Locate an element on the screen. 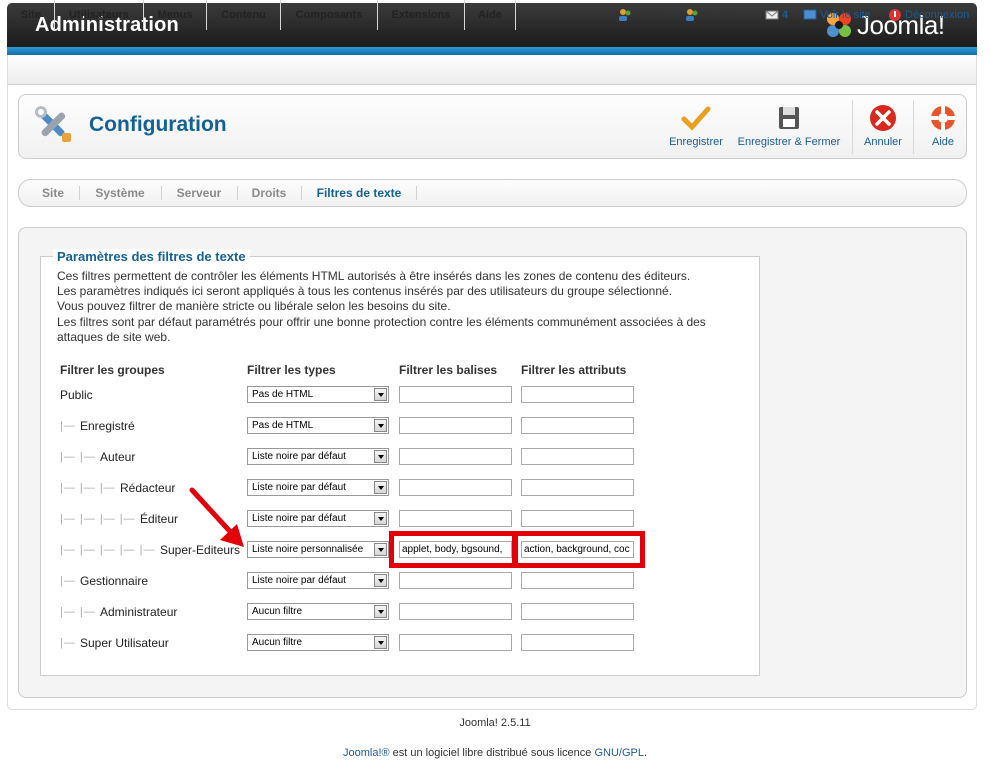 The height and width of the screenshot is (771, 990). header-stripe is located at coordinates (492, 51).